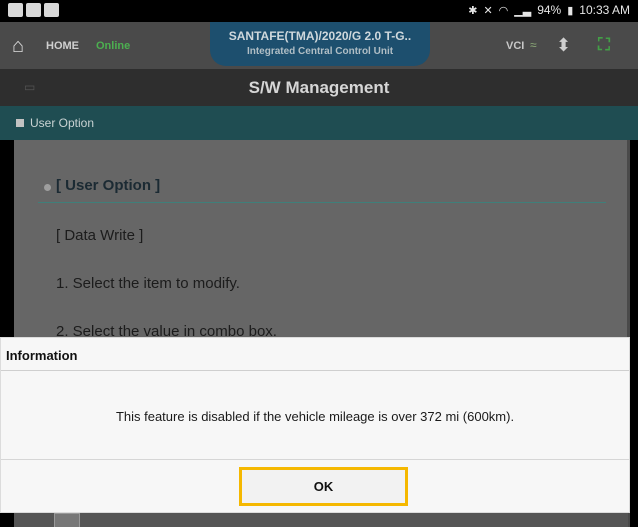  Describe the element at coordinates (42, 355) in the screenshot. I see `dialog-title: Information` at that location.